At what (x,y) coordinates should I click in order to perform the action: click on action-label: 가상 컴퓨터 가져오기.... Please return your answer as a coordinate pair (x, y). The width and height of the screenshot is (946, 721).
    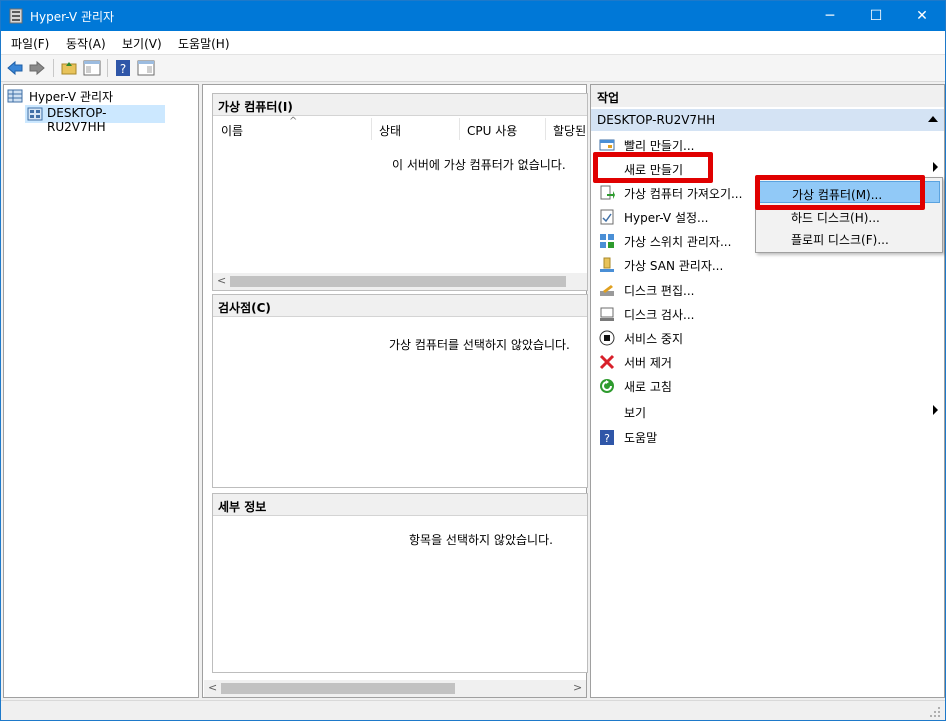
    Looking at the image, I should click on (683, 194).